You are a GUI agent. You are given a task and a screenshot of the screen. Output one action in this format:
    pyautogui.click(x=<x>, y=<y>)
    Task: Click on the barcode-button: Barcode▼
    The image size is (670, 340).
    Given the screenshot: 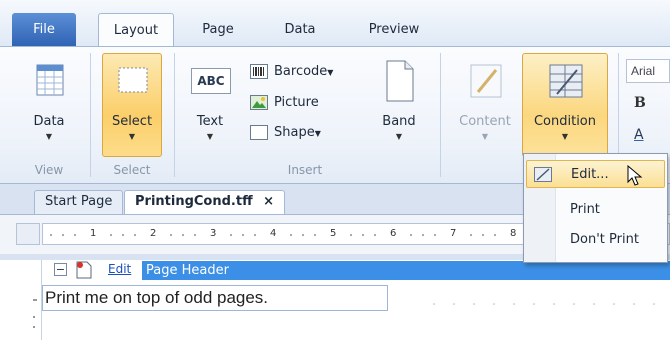 What is the action you would take?
    pyautogui.click(x=305, y=72)
    